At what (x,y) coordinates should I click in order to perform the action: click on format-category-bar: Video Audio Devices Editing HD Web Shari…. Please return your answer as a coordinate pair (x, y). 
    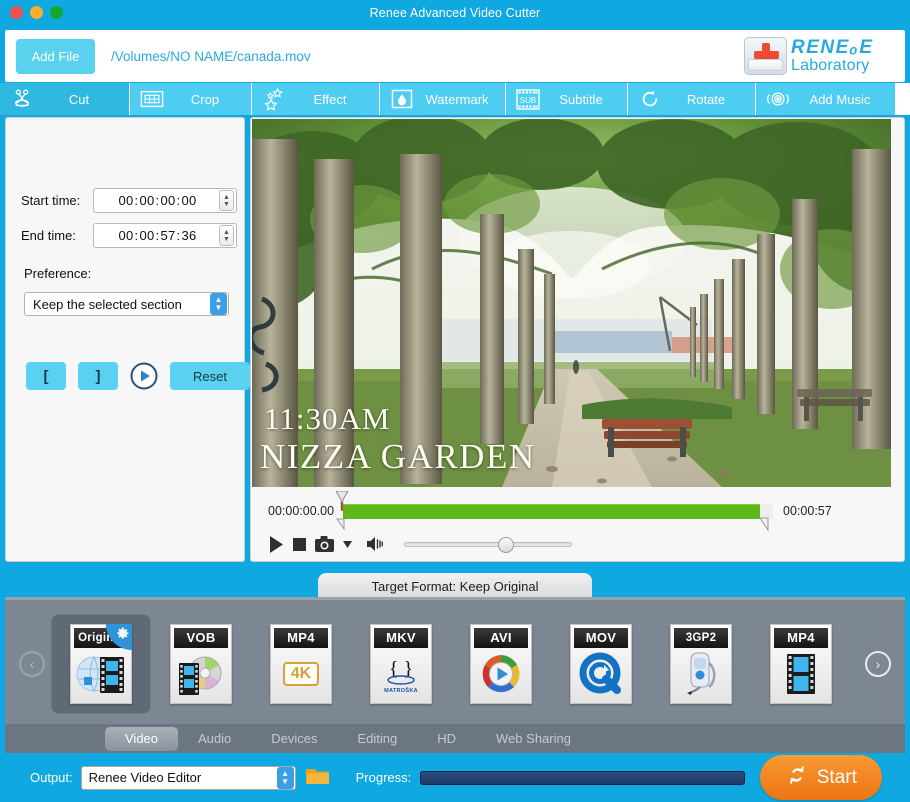
    Looking at the image, I should click on (455, 738).